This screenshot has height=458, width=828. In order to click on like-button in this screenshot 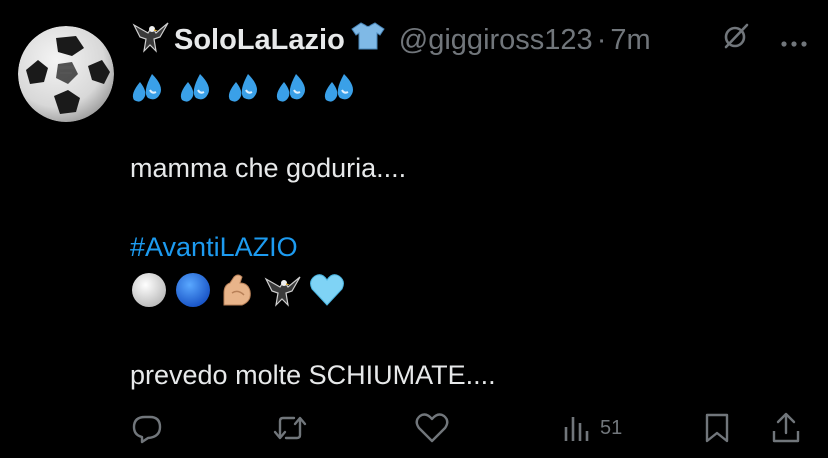, I will do `click(432, 428)`.